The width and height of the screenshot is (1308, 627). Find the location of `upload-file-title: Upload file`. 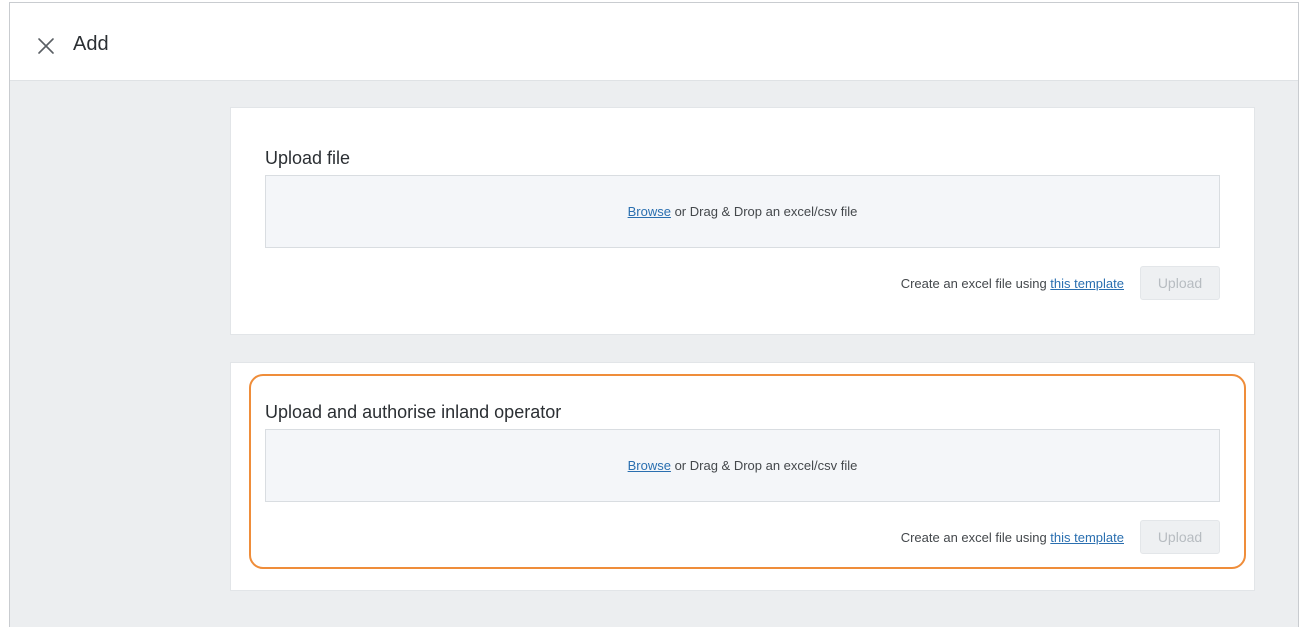

upload-file-title: Upload file is located at coordinates (308, 158).